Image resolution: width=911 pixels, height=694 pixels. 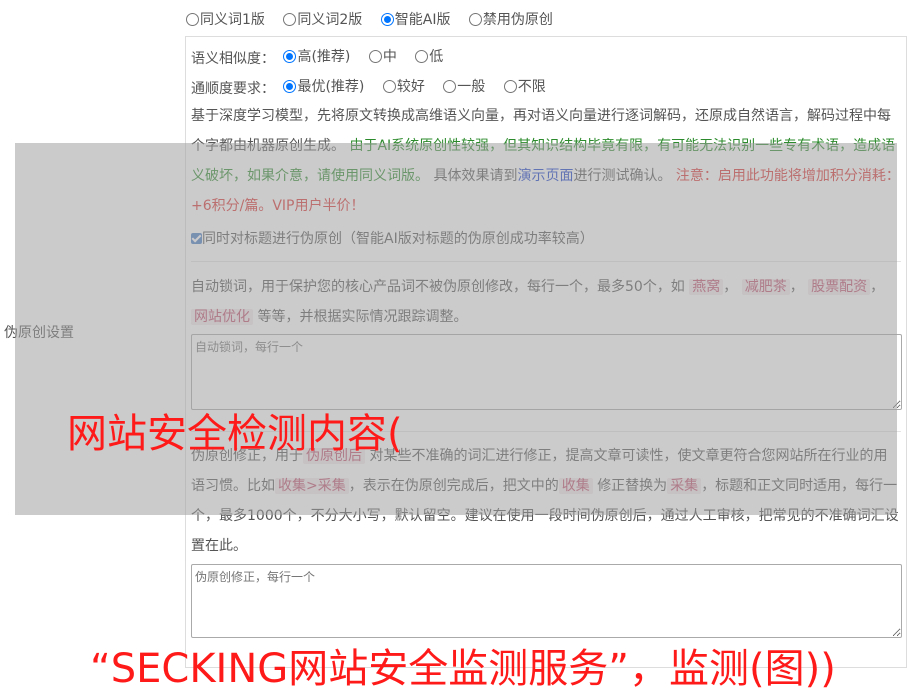 I want to click on example-tag: 燕窝, so click(x=706, y=287).